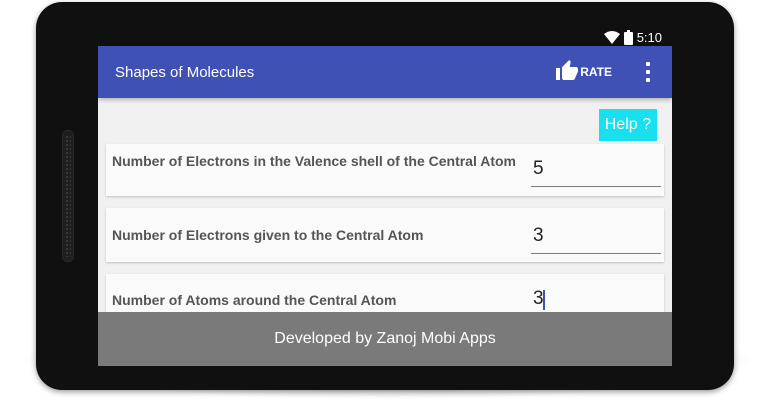  What do you see at coordinates (596, 72) in the screenshot?
I see `rate-label: RATE` at bounding box center [596, 72].